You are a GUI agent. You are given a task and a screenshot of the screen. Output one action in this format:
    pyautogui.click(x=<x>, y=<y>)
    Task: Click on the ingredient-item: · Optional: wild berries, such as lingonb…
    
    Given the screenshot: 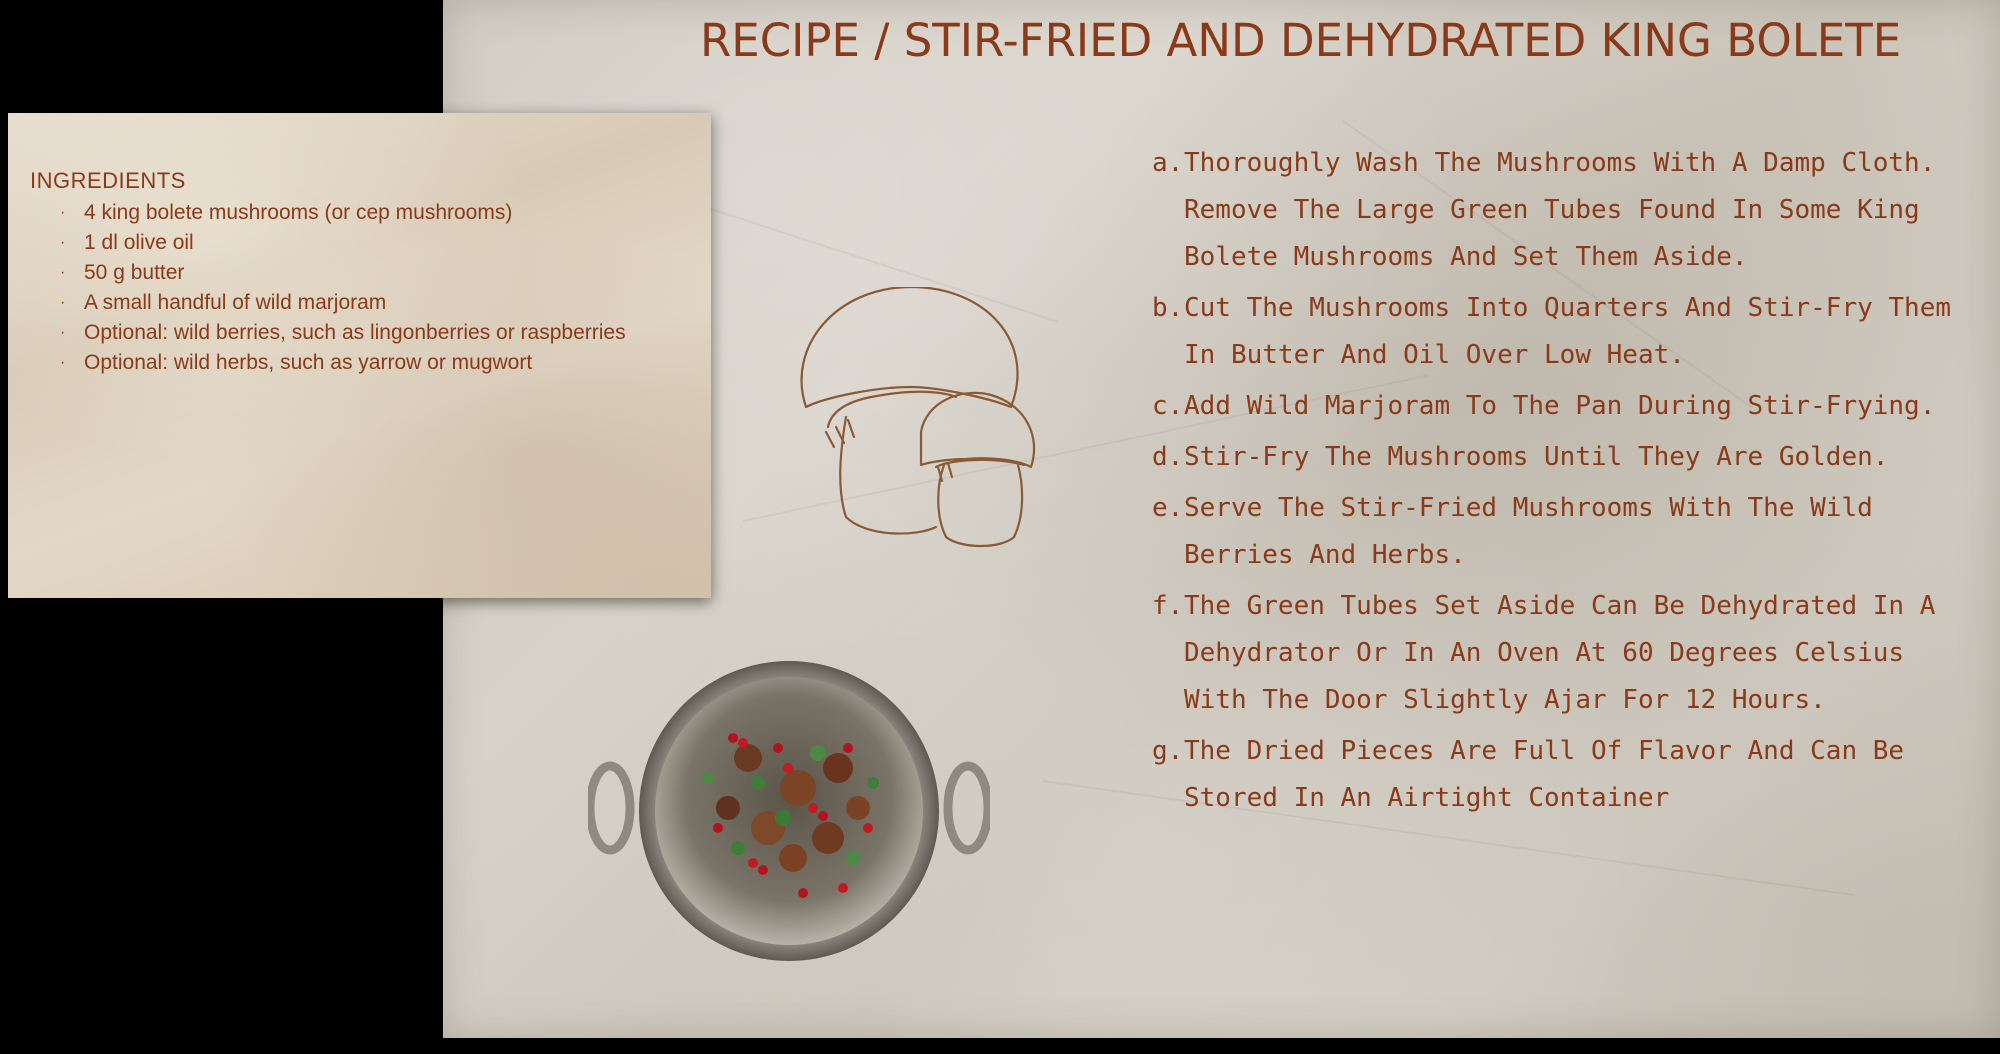 What is the action you would take?
    pyautogui.click(x=355, y=333)
    